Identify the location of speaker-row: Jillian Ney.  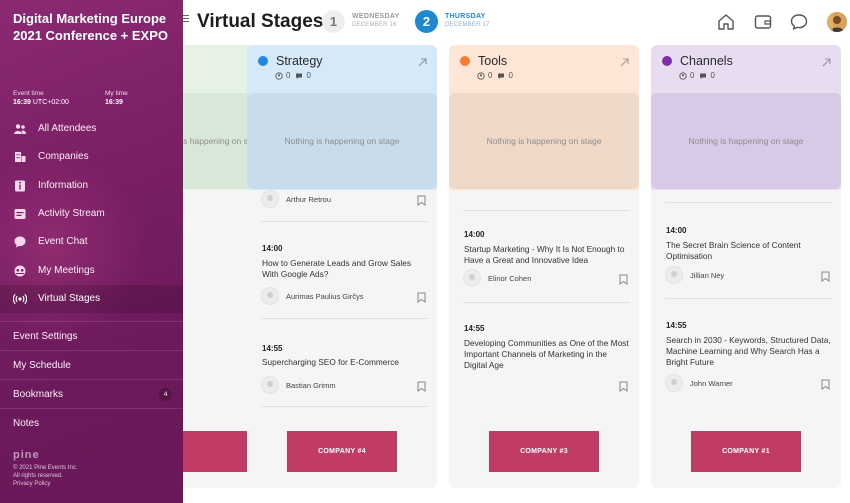
(749, 276).